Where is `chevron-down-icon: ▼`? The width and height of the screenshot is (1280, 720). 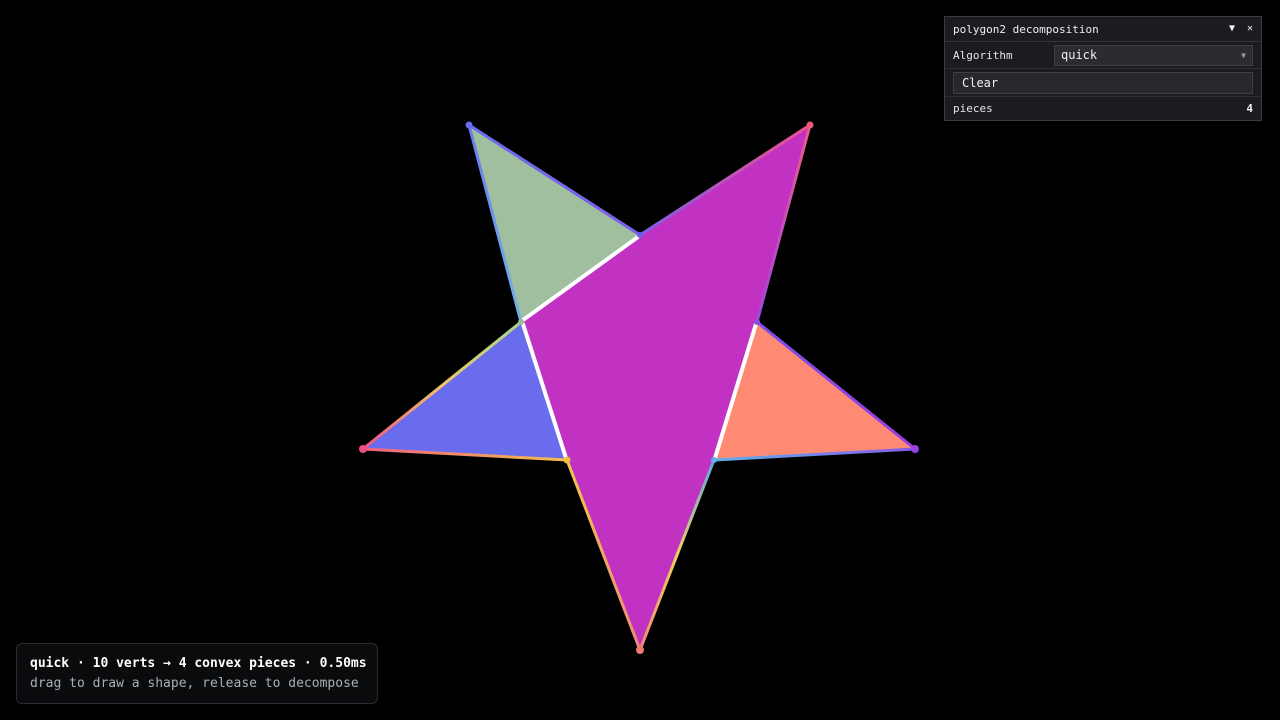 chevron-down-icon: ▼ is located at coordinates (1243, 55).